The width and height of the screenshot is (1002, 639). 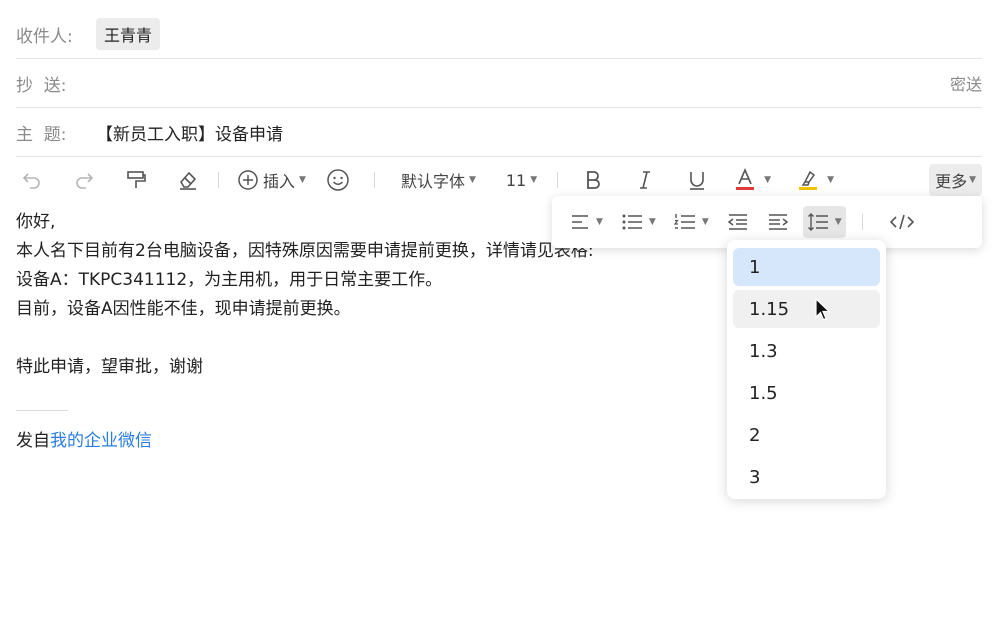 I want to click on insert-button: 插入 ▼, so click(x=271, y=180).